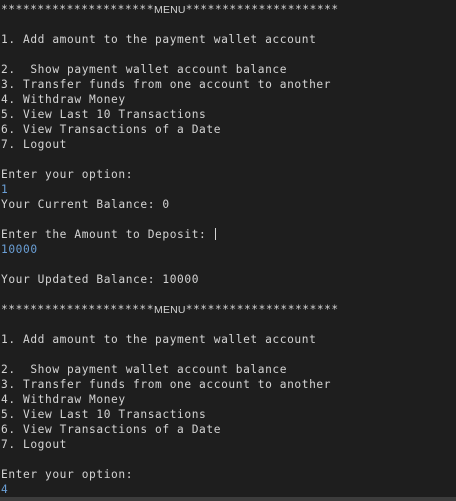  I want to click on current-balance-output: Your Current Balance: 0, so click(85, 204).